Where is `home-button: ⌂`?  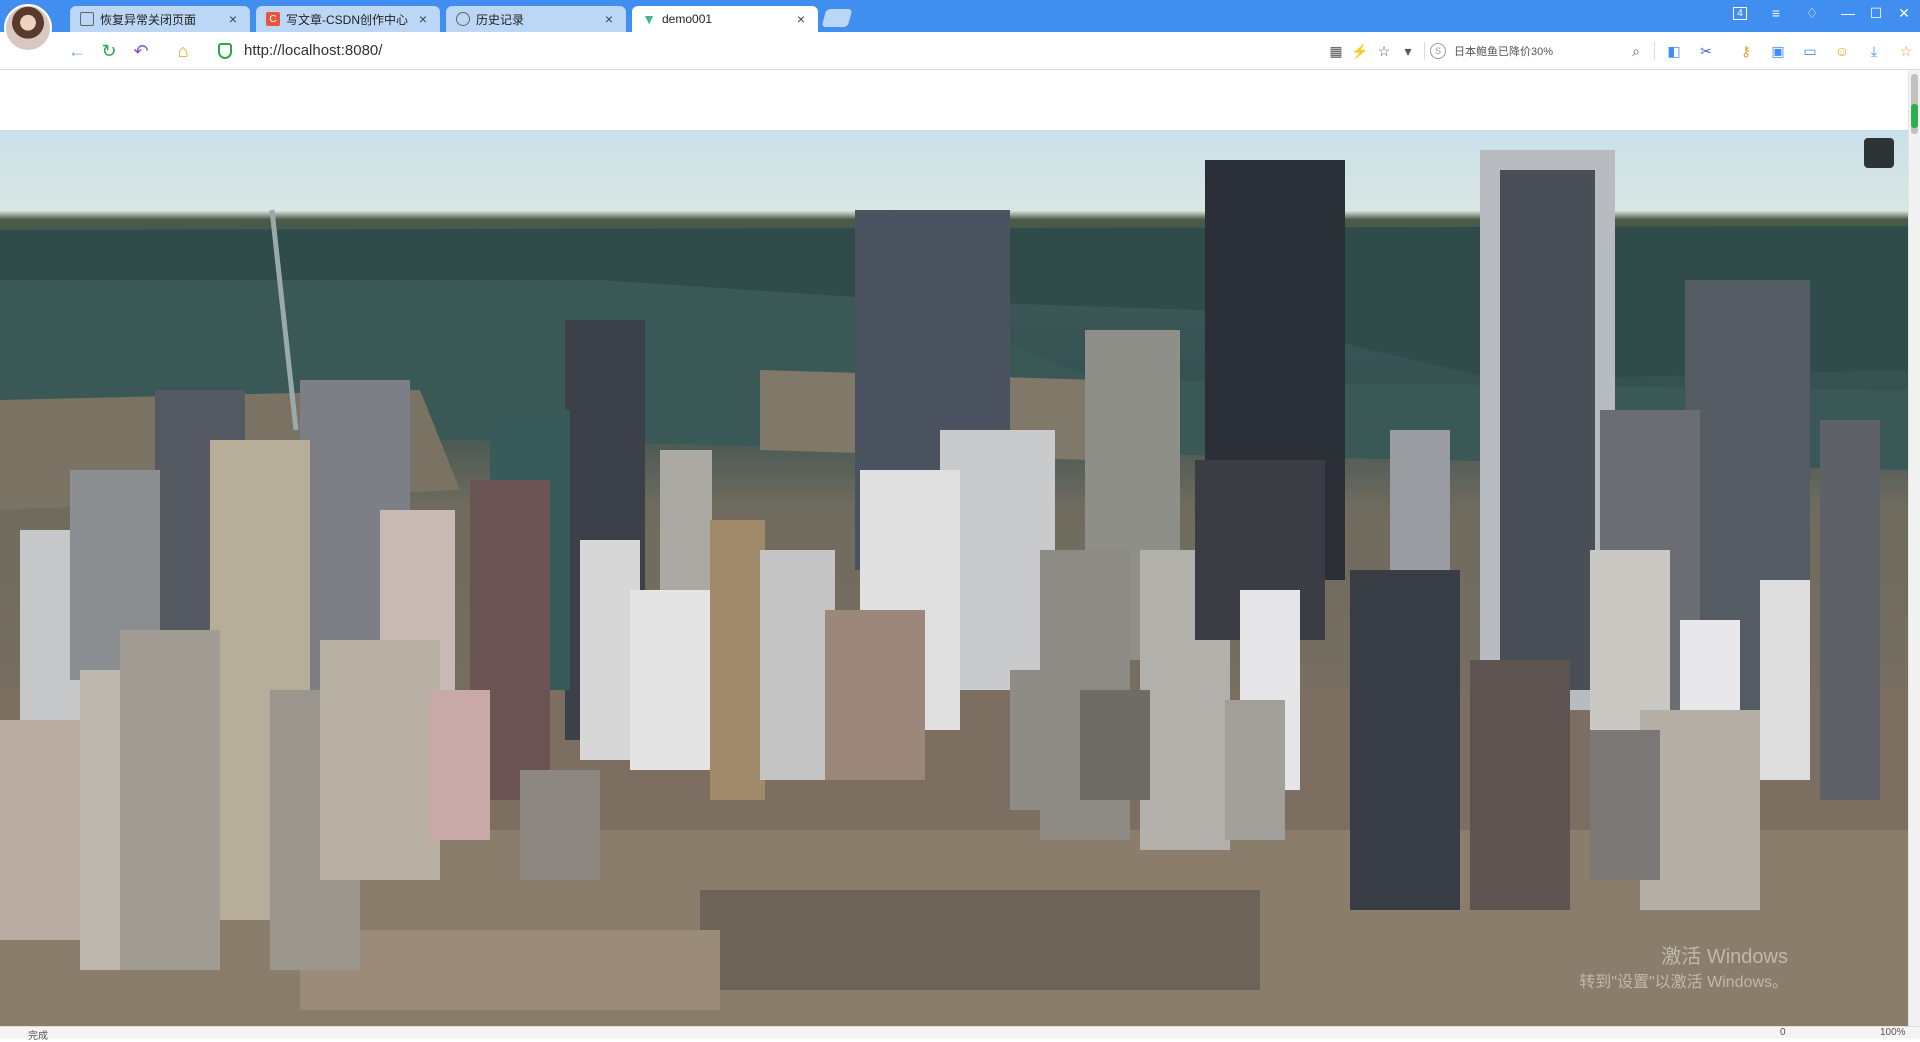 home-button: ⌂ is located at coordinates (183, 51).